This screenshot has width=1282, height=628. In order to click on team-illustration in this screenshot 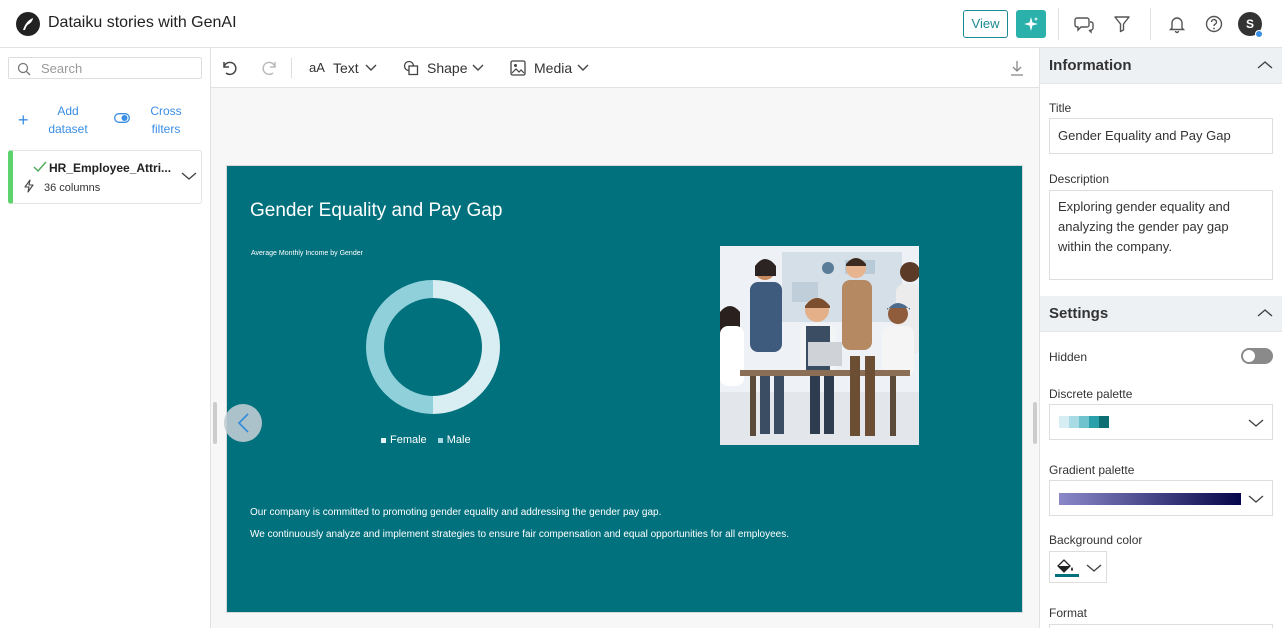, I will do `click(819, 345)`.